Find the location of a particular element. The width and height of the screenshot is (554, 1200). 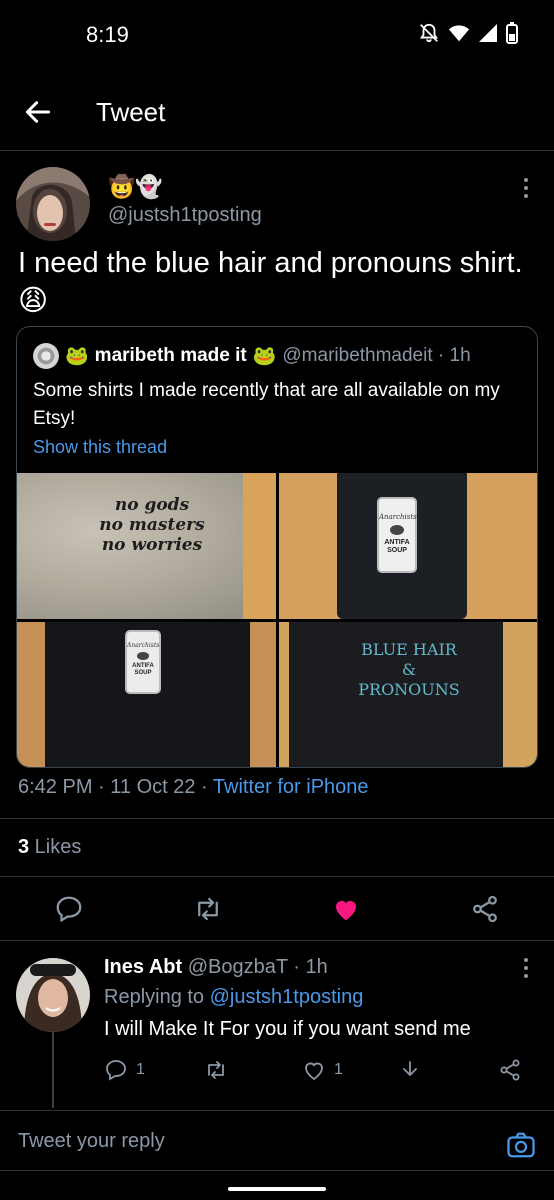

likes-count: 3 is located at coordinates (24, 847).